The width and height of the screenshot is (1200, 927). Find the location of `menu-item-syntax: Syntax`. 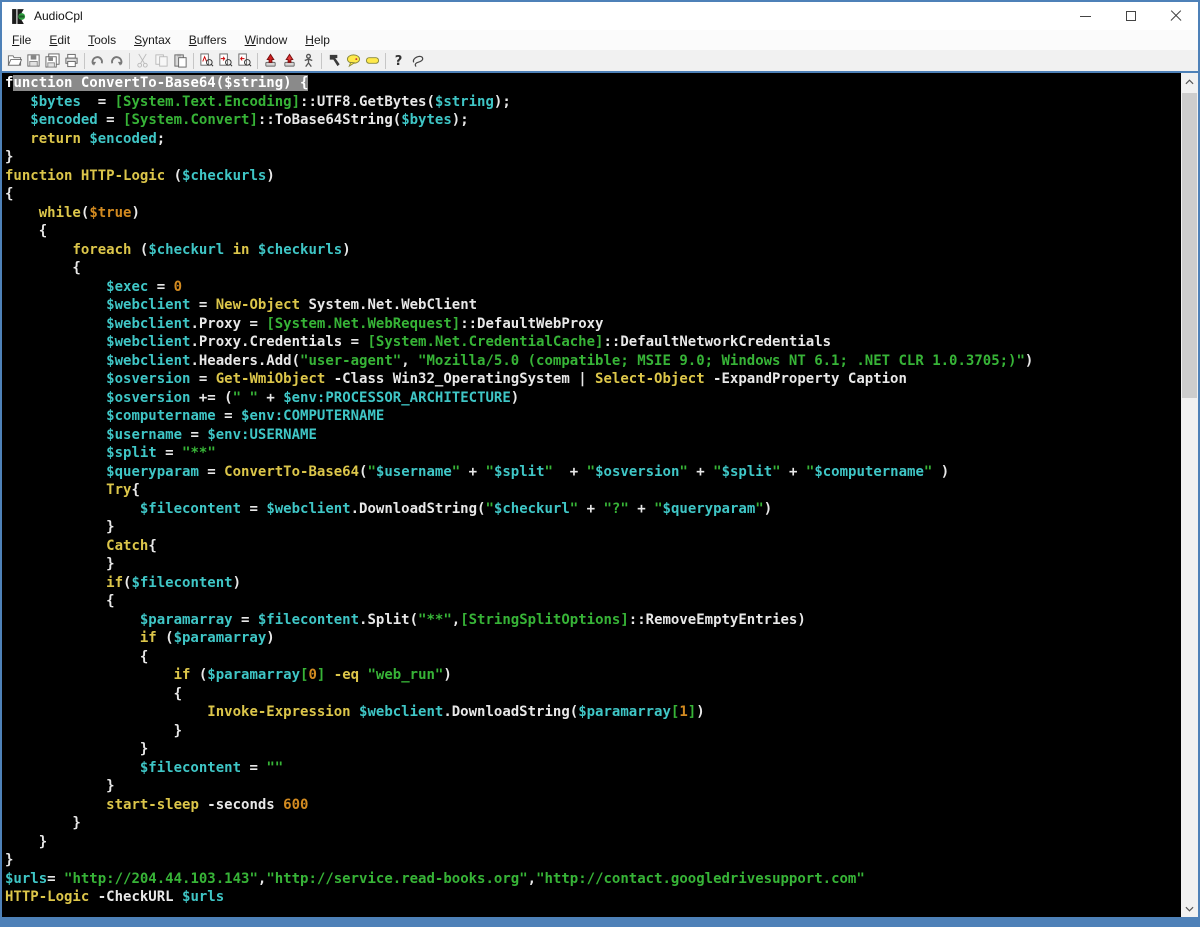

menu-item-syntax: Syntax is located at coordinates (152, 40).